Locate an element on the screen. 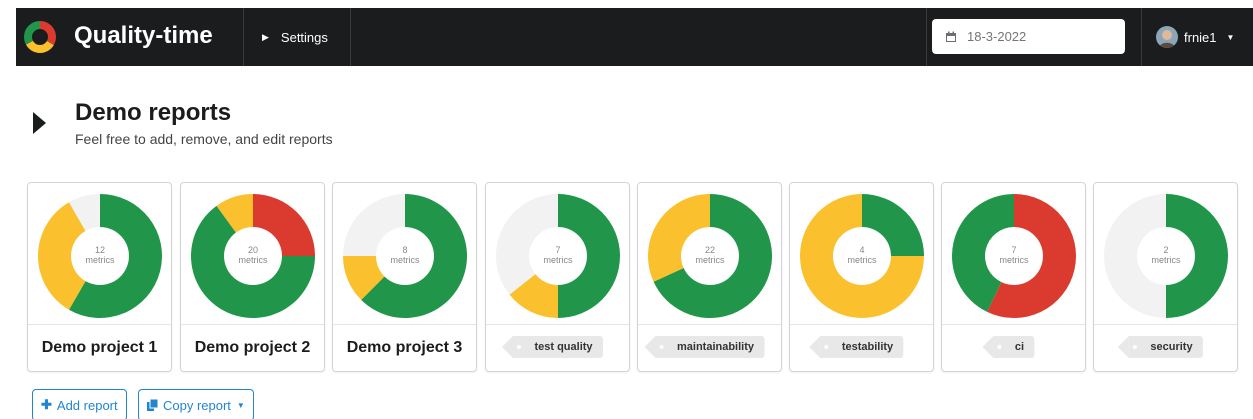 The width and height of the screenshot is (1253, 419). donut-segment-red is located at coordinates (284, 225).